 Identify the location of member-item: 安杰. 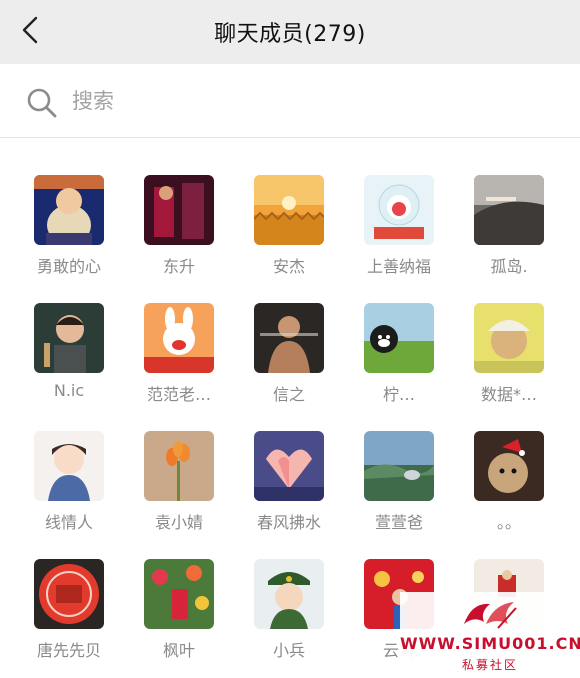
(289, 207).